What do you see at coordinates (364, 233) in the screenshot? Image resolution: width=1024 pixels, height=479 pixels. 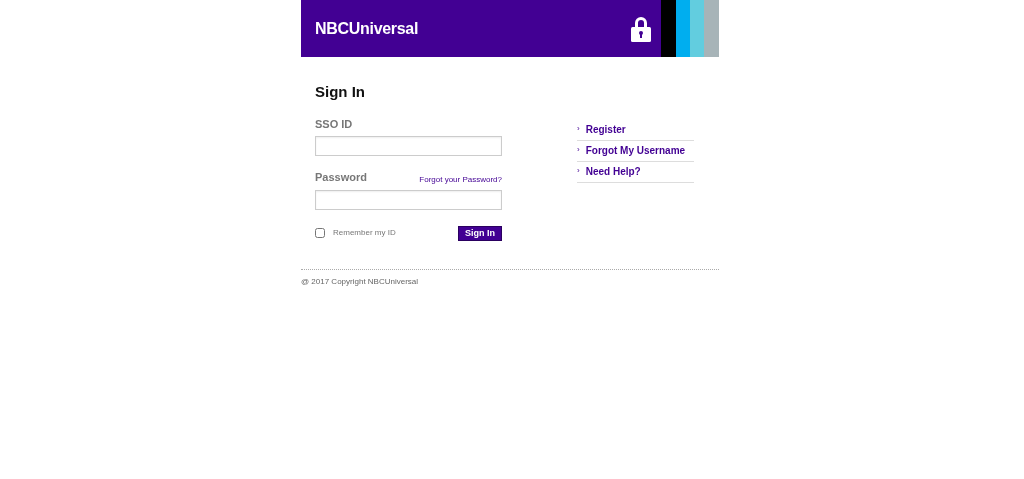 I see `checkbox-label: Remember my ID` at bounding box center [364, 233].